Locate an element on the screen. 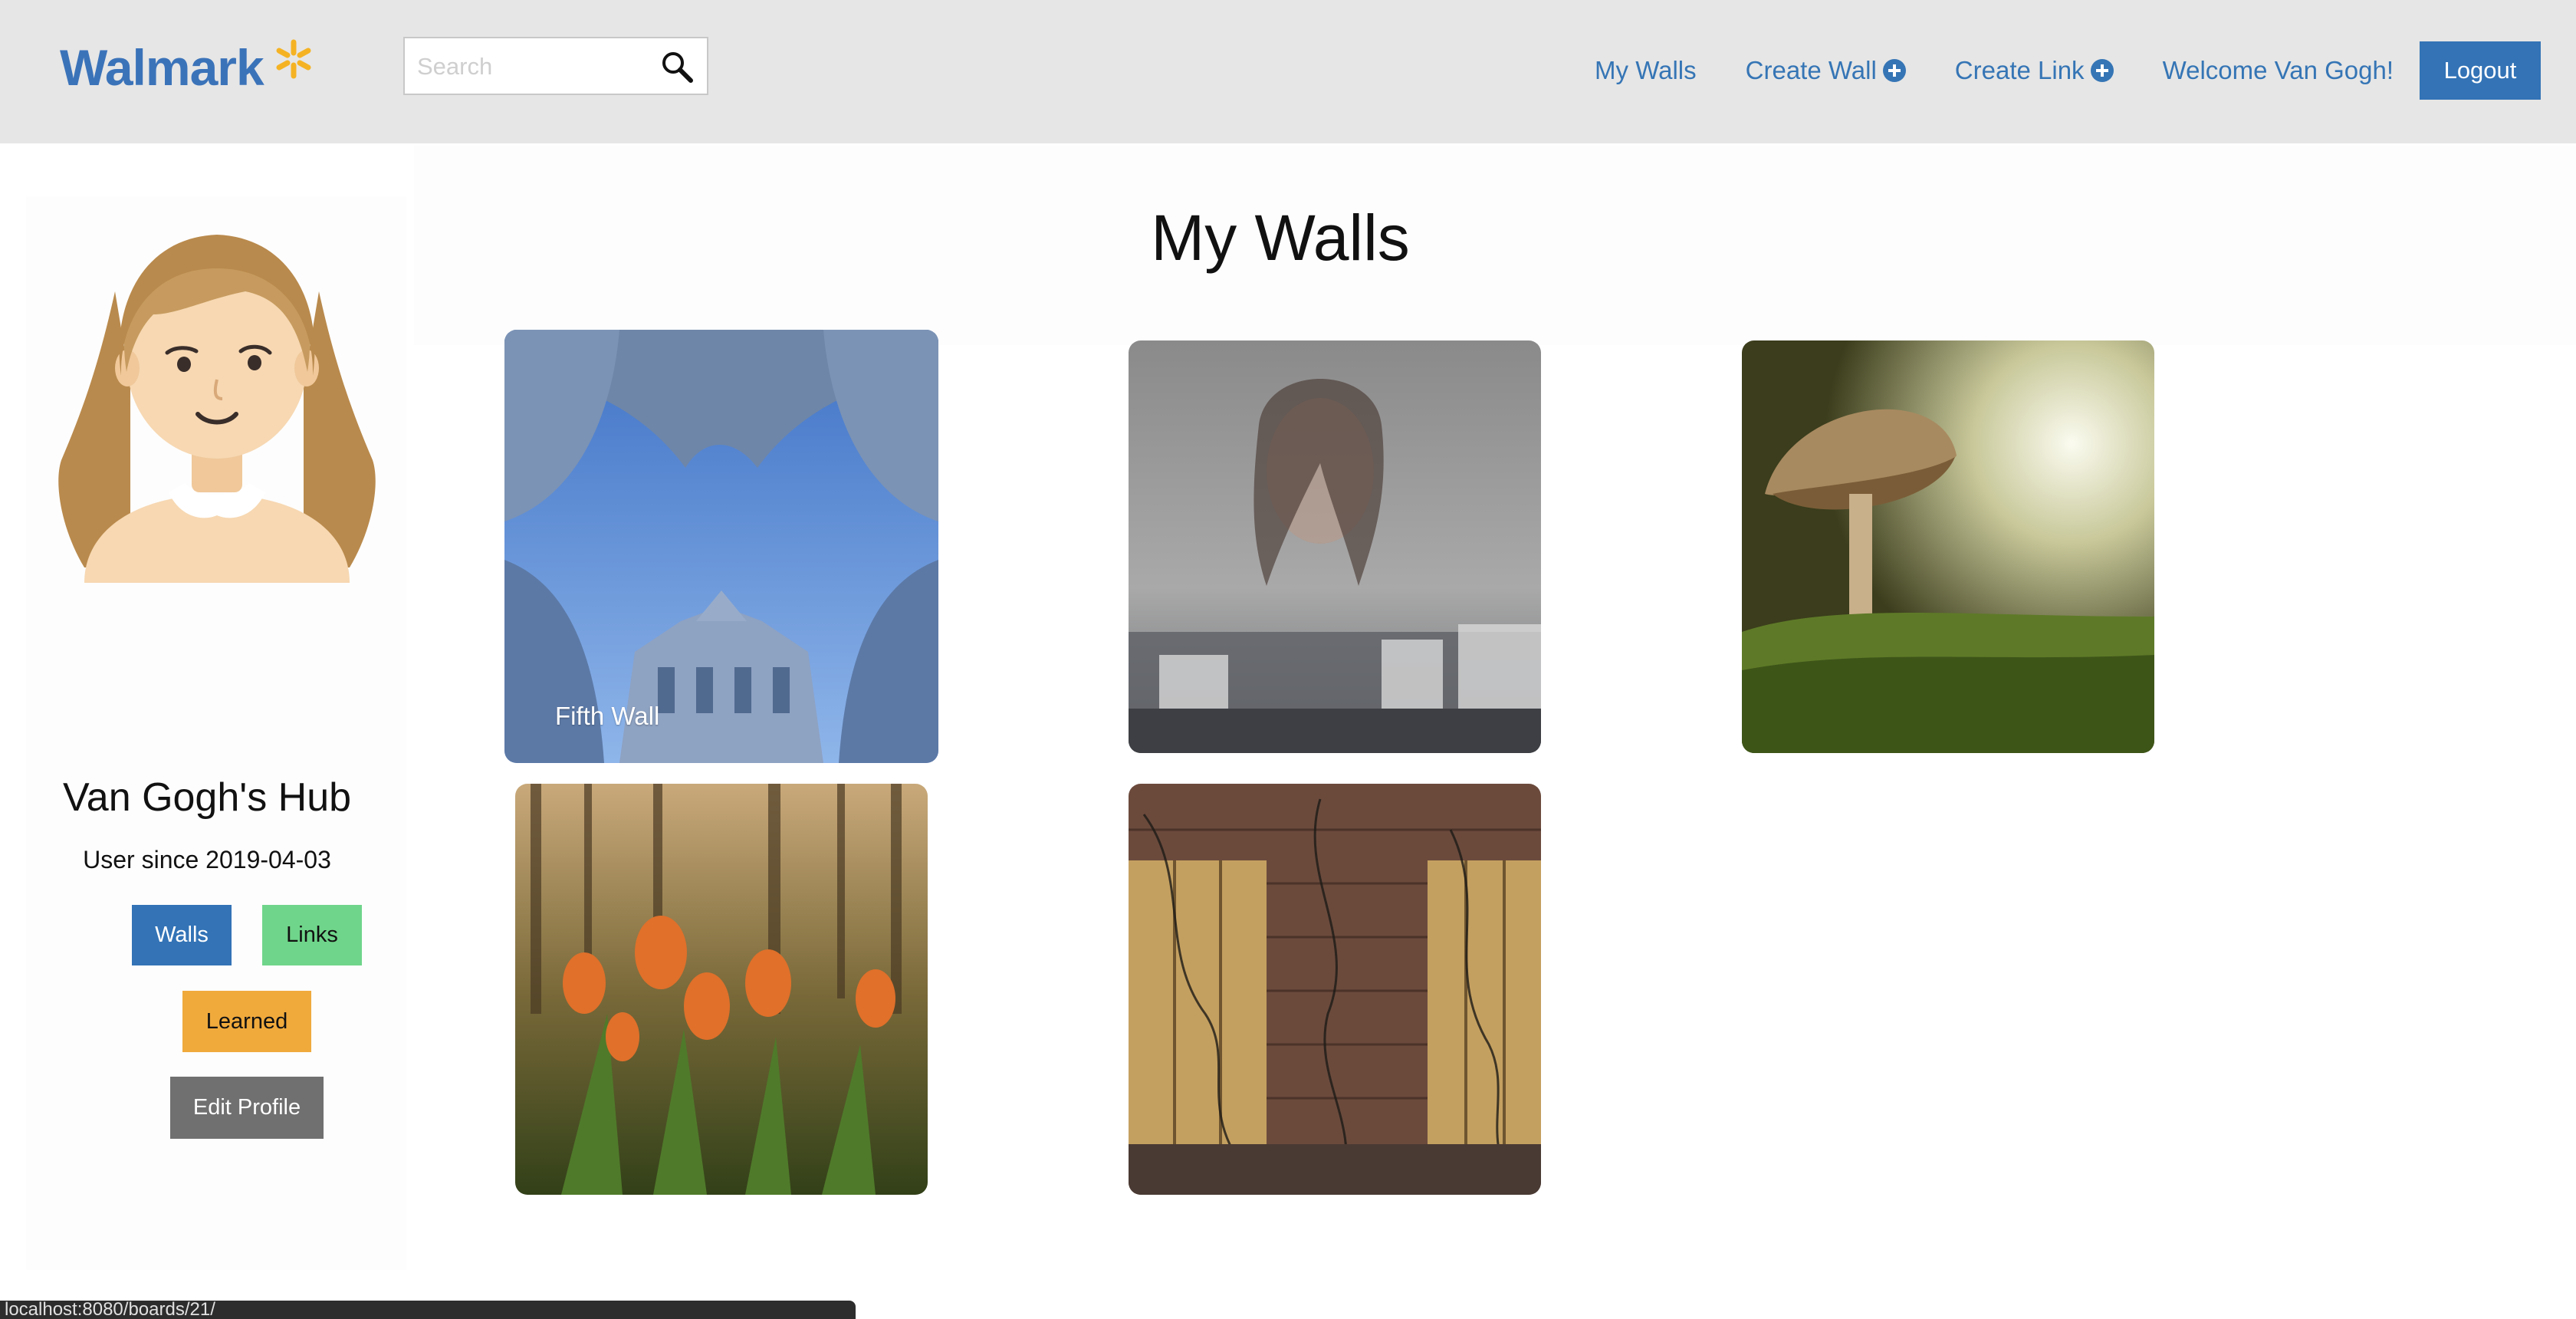 Image resolution: width=2576 pixels, height=1319 pixels. nav-create-wall: Create Wall is located at coordinates (1826, 70).